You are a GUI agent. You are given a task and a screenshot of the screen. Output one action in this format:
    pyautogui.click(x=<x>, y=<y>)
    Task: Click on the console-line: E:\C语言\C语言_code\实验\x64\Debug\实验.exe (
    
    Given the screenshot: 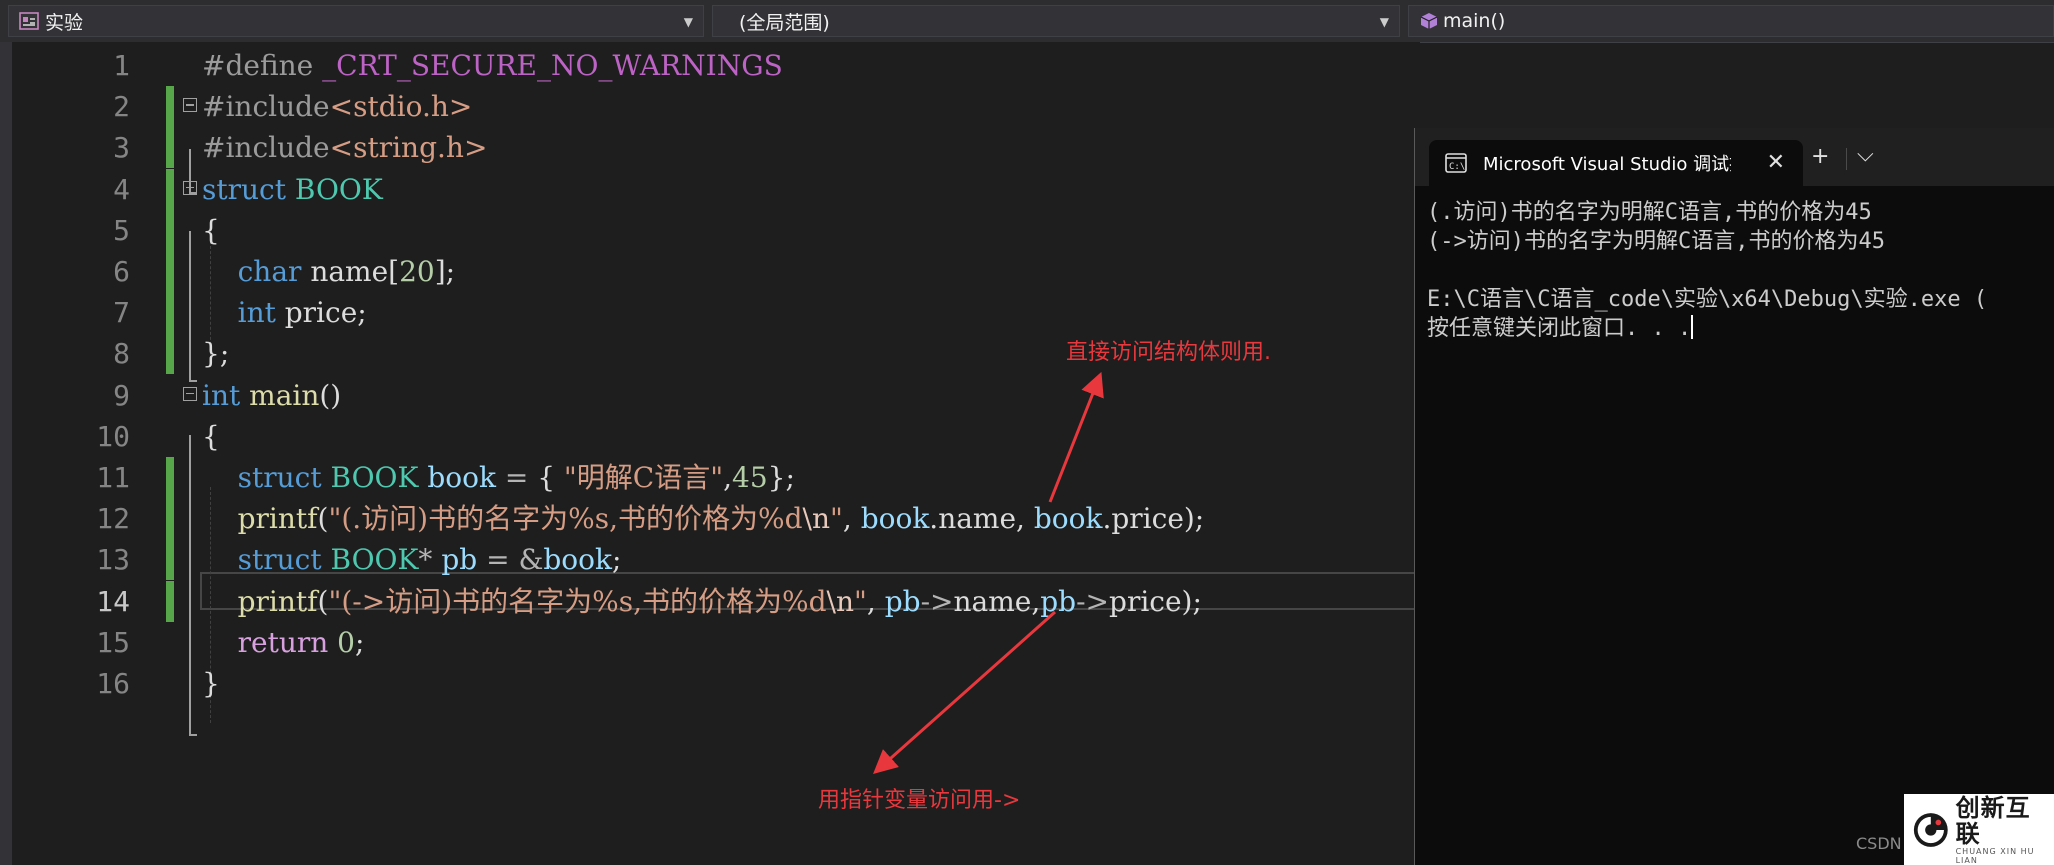 What is the action you would take?
    pyautogui.click(x=1707, y=299)
    